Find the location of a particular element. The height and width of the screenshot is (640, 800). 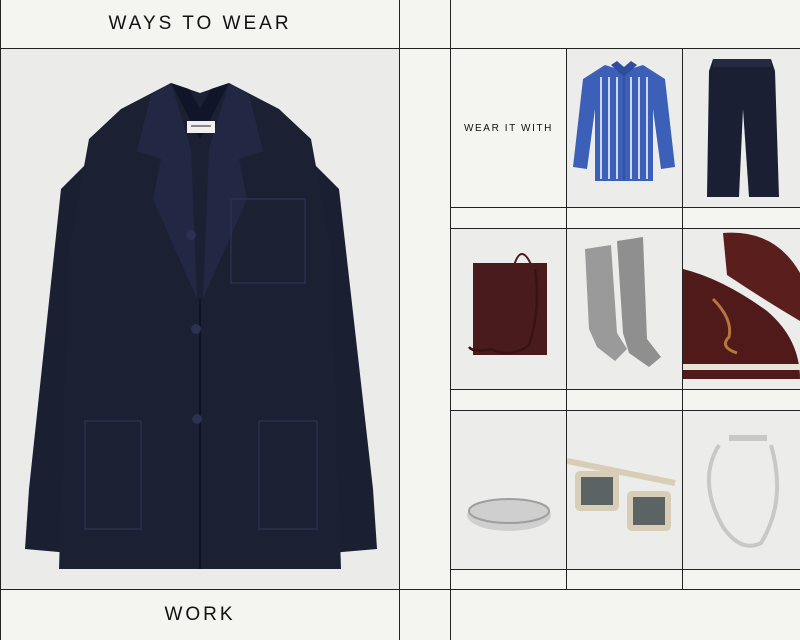

rule-bottom is located at coordinates (400, 589).